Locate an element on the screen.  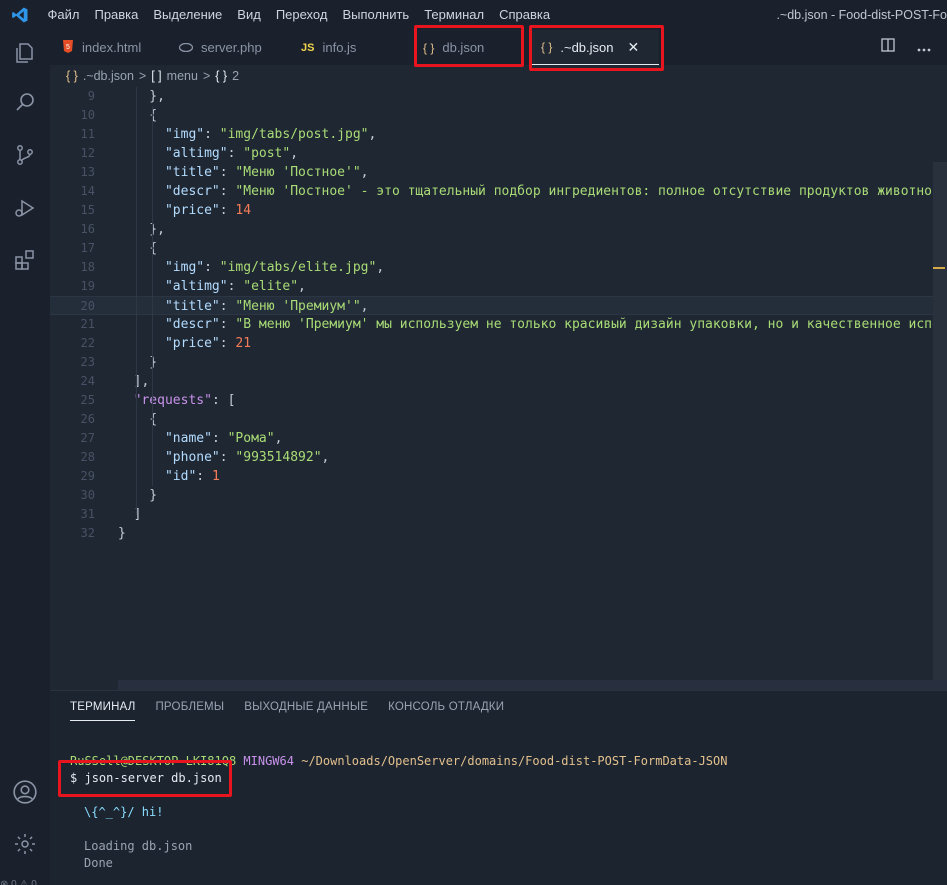
code-text: "altimg": "elite", is located at coordinates (212, 286).